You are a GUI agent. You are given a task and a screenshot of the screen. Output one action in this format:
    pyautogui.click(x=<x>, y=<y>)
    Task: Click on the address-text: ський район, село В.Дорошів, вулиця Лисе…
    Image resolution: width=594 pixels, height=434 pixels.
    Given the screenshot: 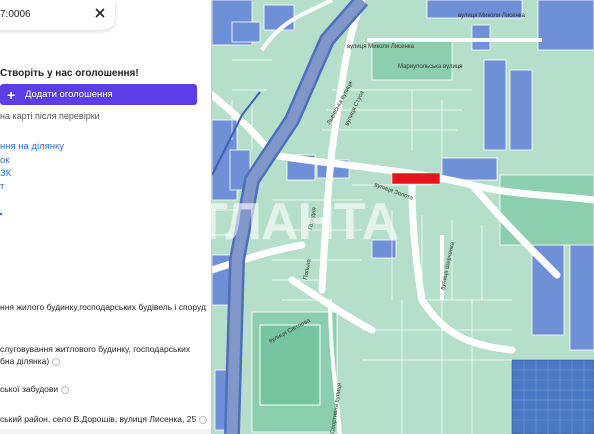 What is the action you would take?
    pyautogui.click(x=104, y=419)
    